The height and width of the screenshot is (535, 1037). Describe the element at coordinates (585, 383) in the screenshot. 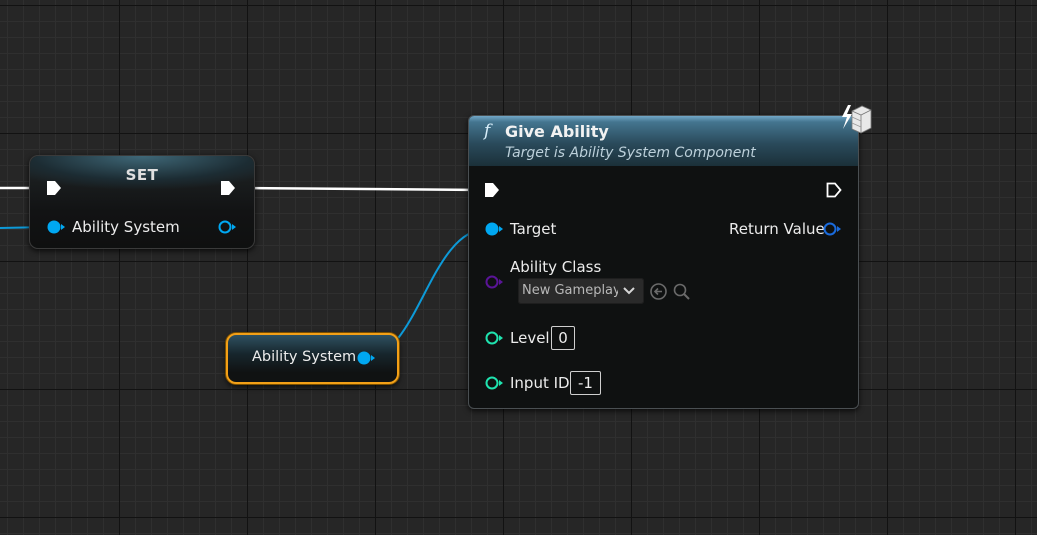

I see `input-id-input: -1` at that location.